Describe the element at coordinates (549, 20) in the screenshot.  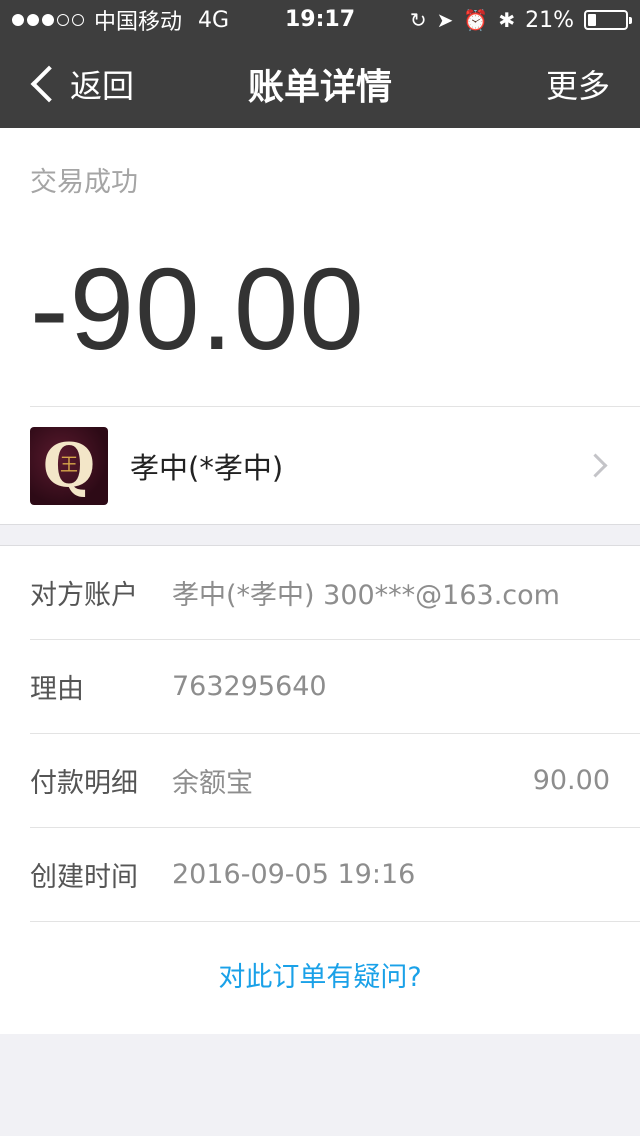
I see `battery-percent: 21%` at that location.